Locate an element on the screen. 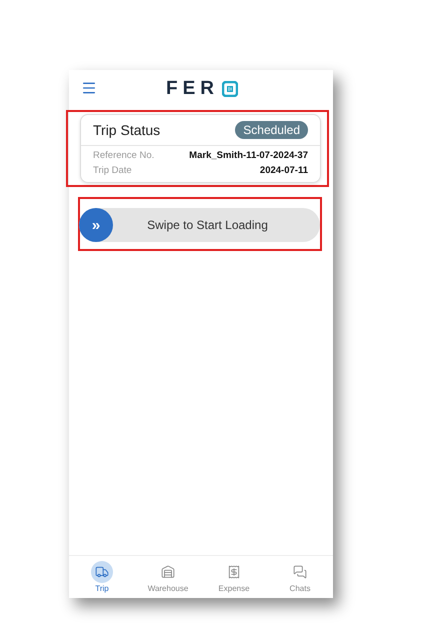  nav-tab: Warehouse is located at coordinates (168, 577).